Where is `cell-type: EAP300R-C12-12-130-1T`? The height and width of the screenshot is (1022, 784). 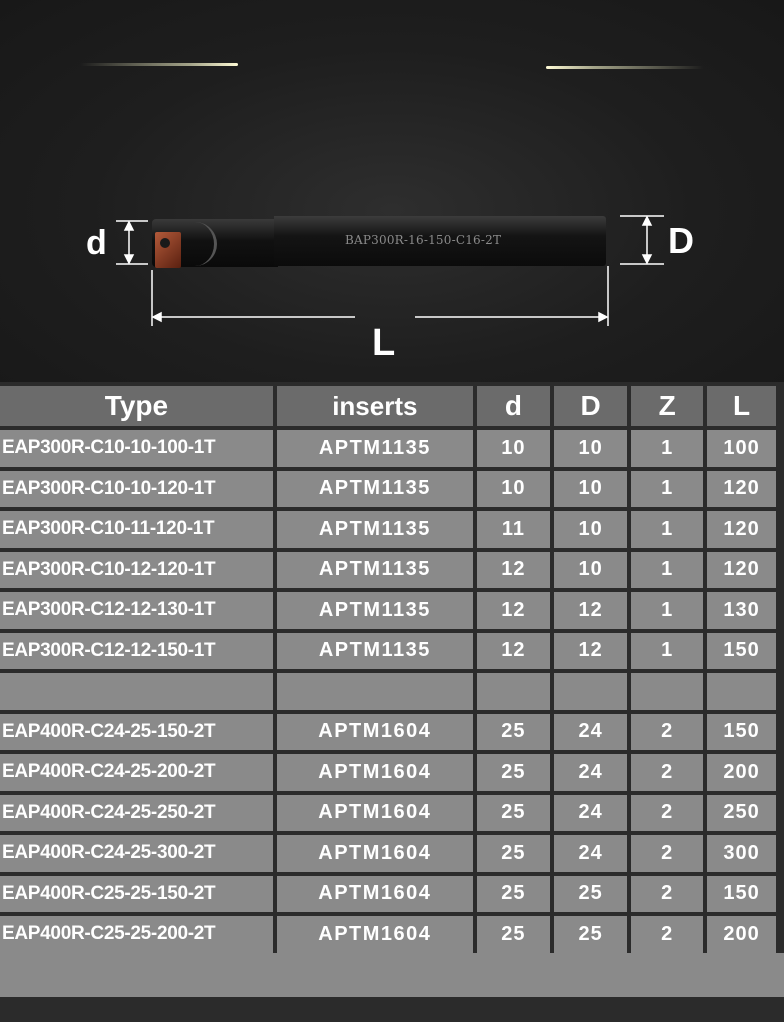 cell-type: EAP300R-C12-12-130-1T is located at coordinates (136, 610).